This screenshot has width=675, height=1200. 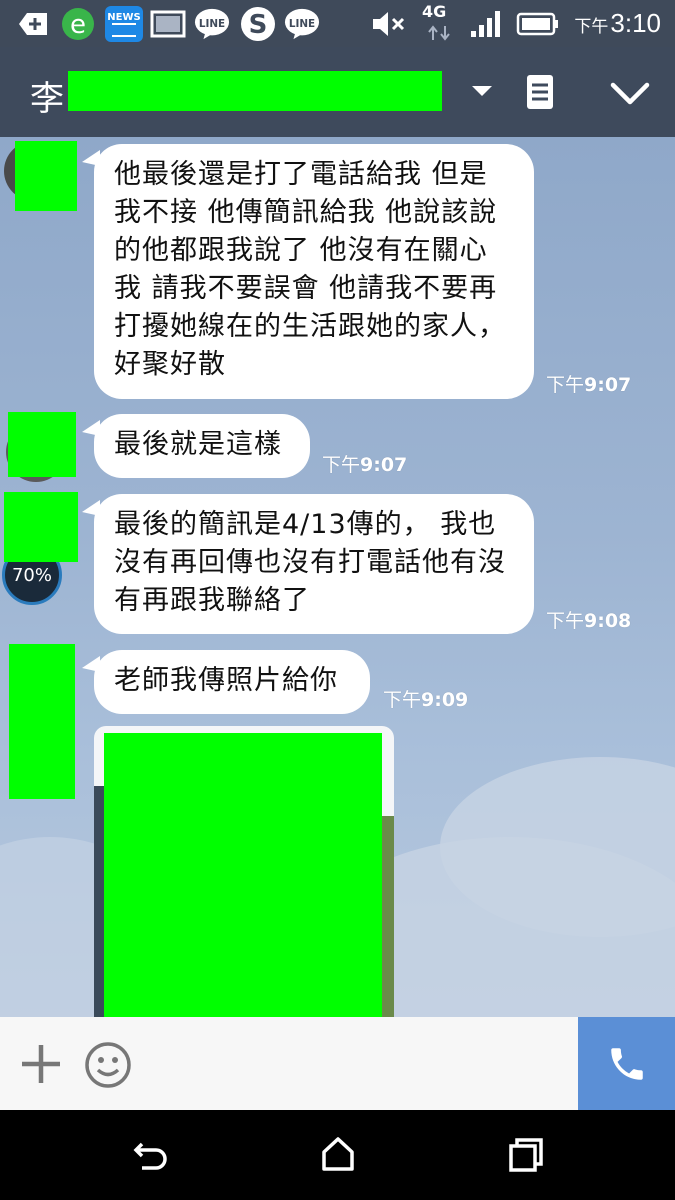 I want to click on recent-apps-icon, so click(x=526, y=1155).